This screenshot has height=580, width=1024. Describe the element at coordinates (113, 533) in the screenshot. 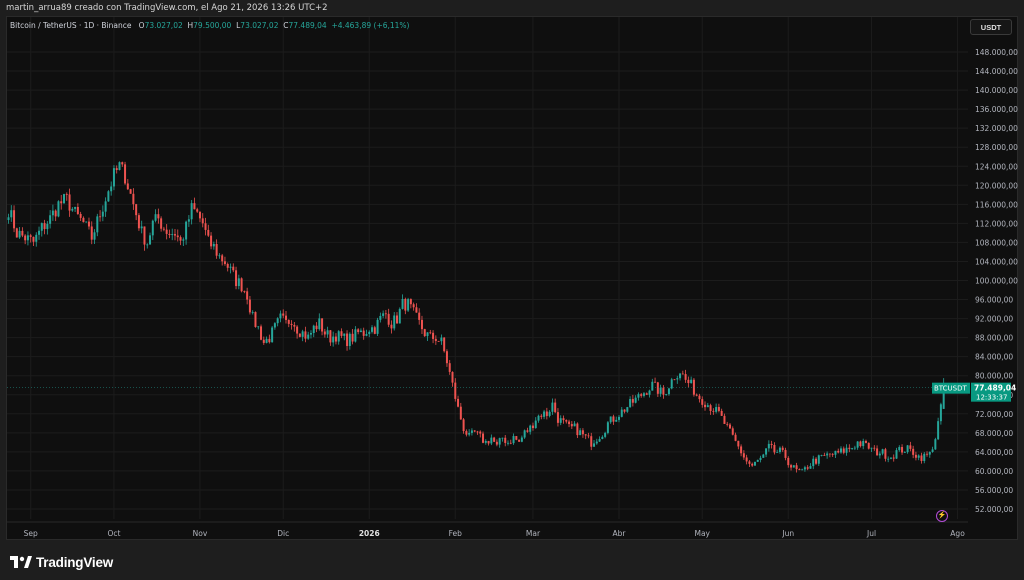

I see `x-tick-label: Oct` at that location.